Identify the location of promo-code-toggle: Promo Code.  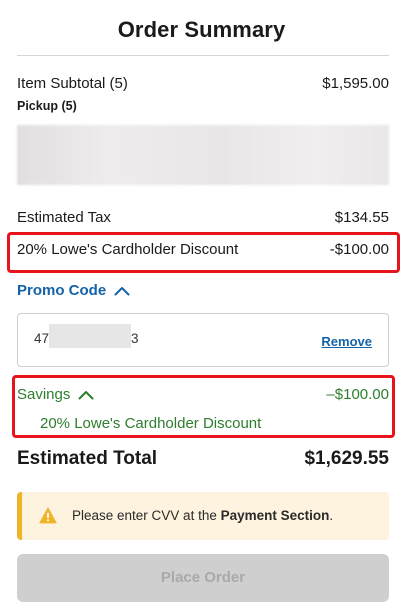
(73, 290).